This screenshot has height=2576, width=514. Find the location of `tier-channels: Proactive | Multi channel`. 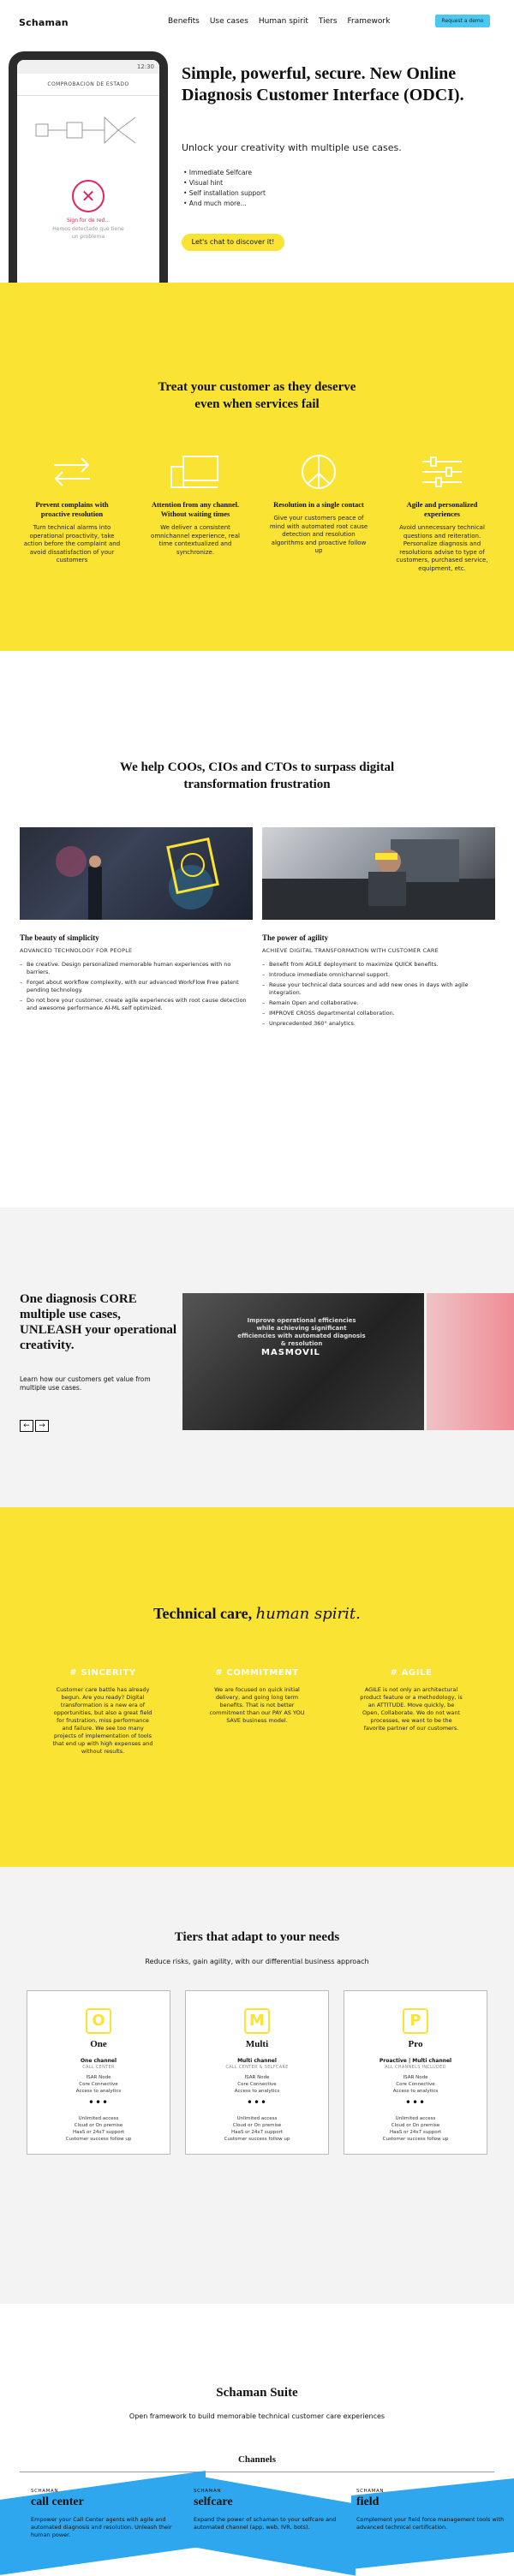

tier-channels: Proactive | Multi channel is located at coordinates (415, 2061).